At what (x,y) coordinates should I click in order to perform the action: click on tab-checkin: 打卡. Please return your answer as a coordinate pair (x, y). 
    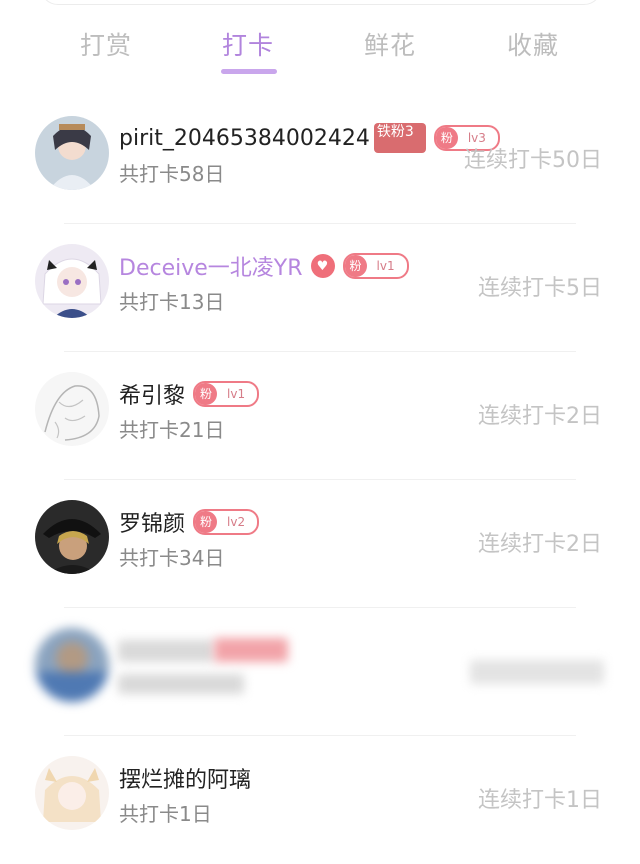
    Looking at the image, I should click on (248, 44).